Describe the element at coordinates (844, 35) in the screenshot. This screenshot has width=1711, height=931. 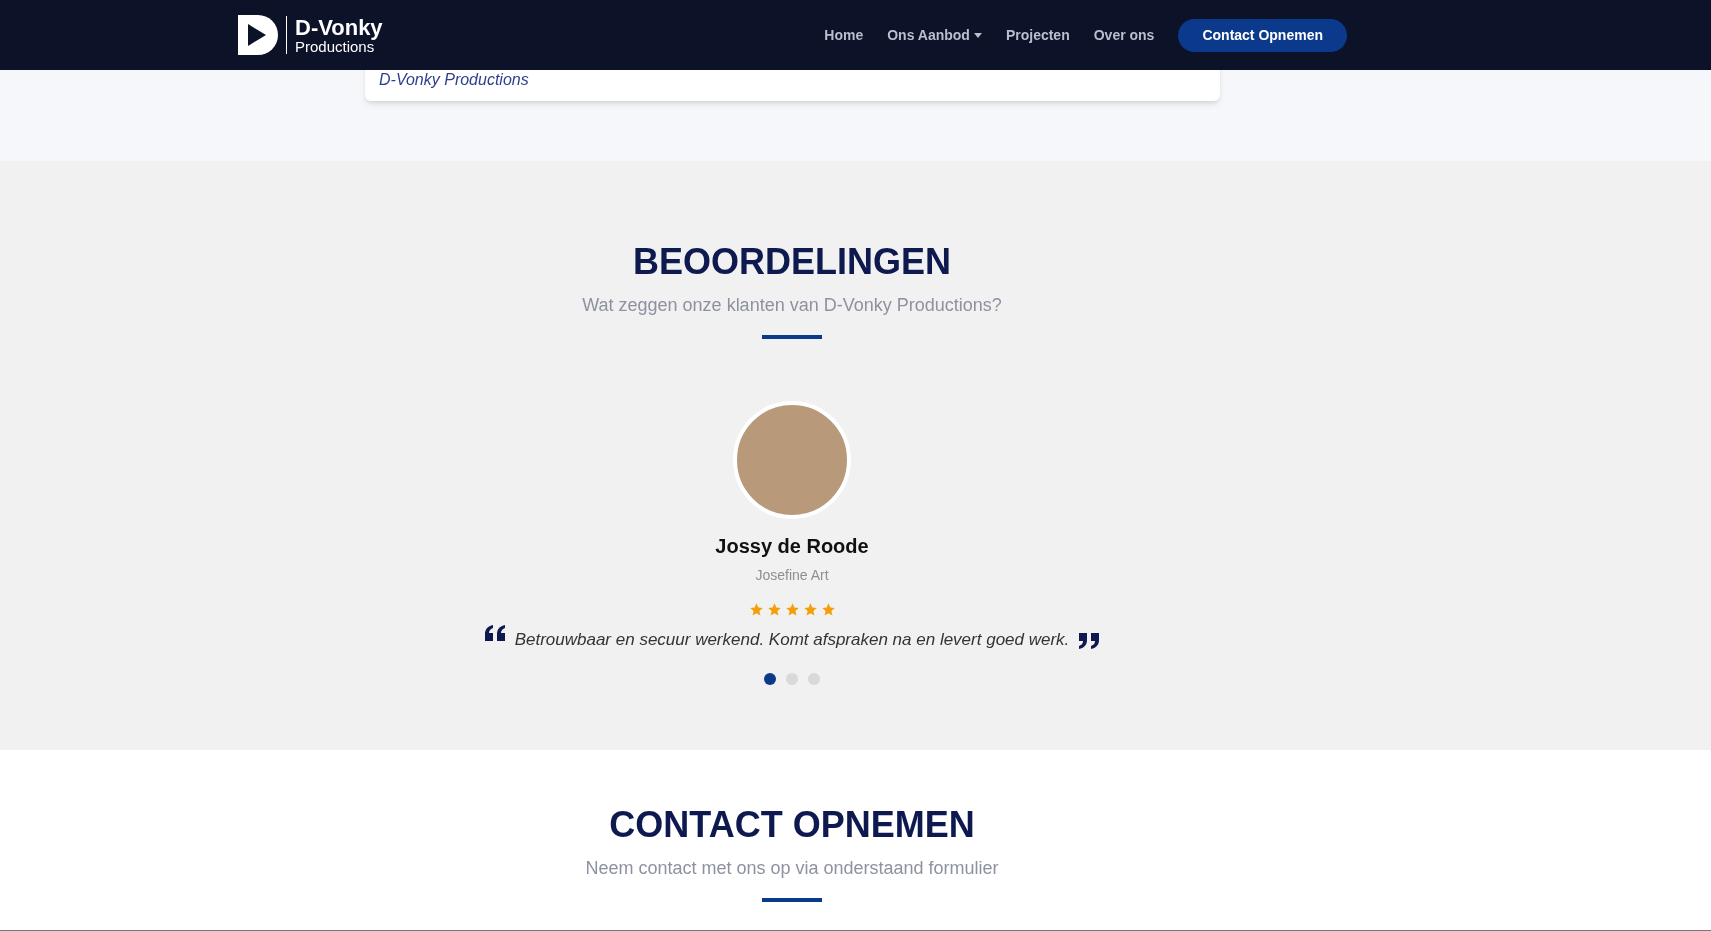
I see `nav-link: Home` at that location.